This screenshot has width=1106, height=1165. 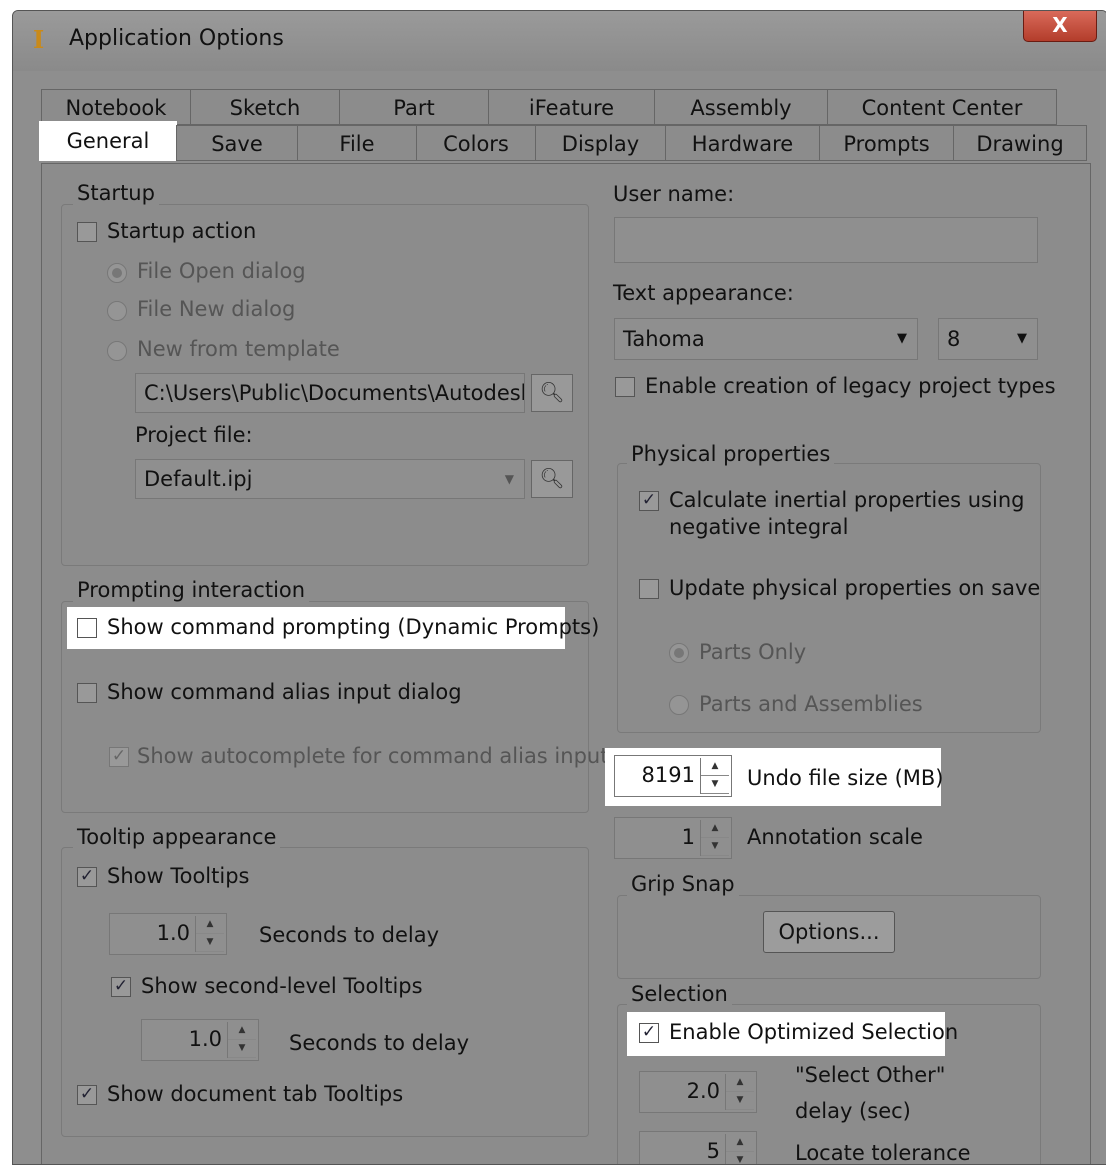 What do you see at coordinates (731, 454) in the screenshot?
I see `physical-properties-label: Physical properties` at bounding box center [731, 454].